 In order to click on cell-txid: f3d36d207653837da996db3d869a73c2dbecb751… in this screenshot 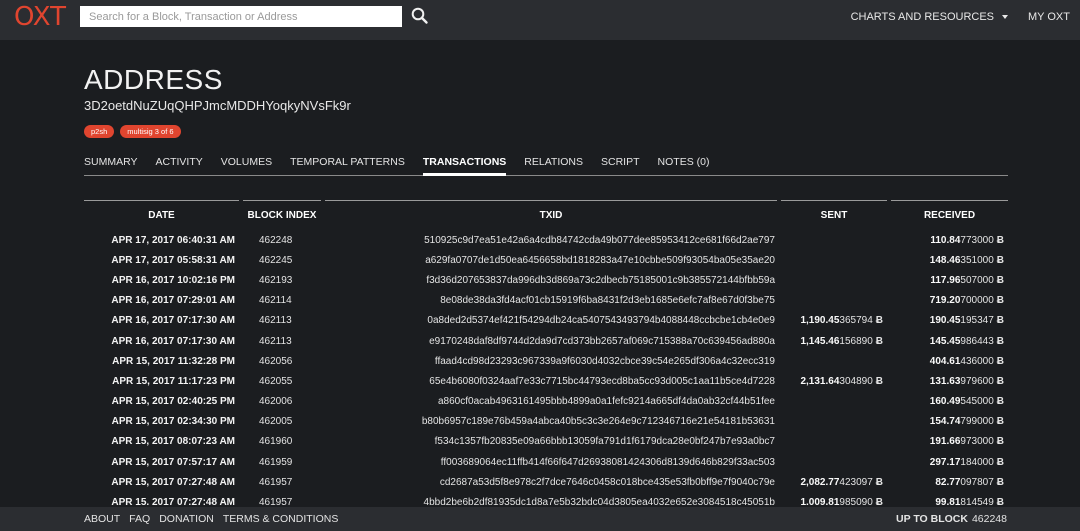, I will do `click(551, 280)`.